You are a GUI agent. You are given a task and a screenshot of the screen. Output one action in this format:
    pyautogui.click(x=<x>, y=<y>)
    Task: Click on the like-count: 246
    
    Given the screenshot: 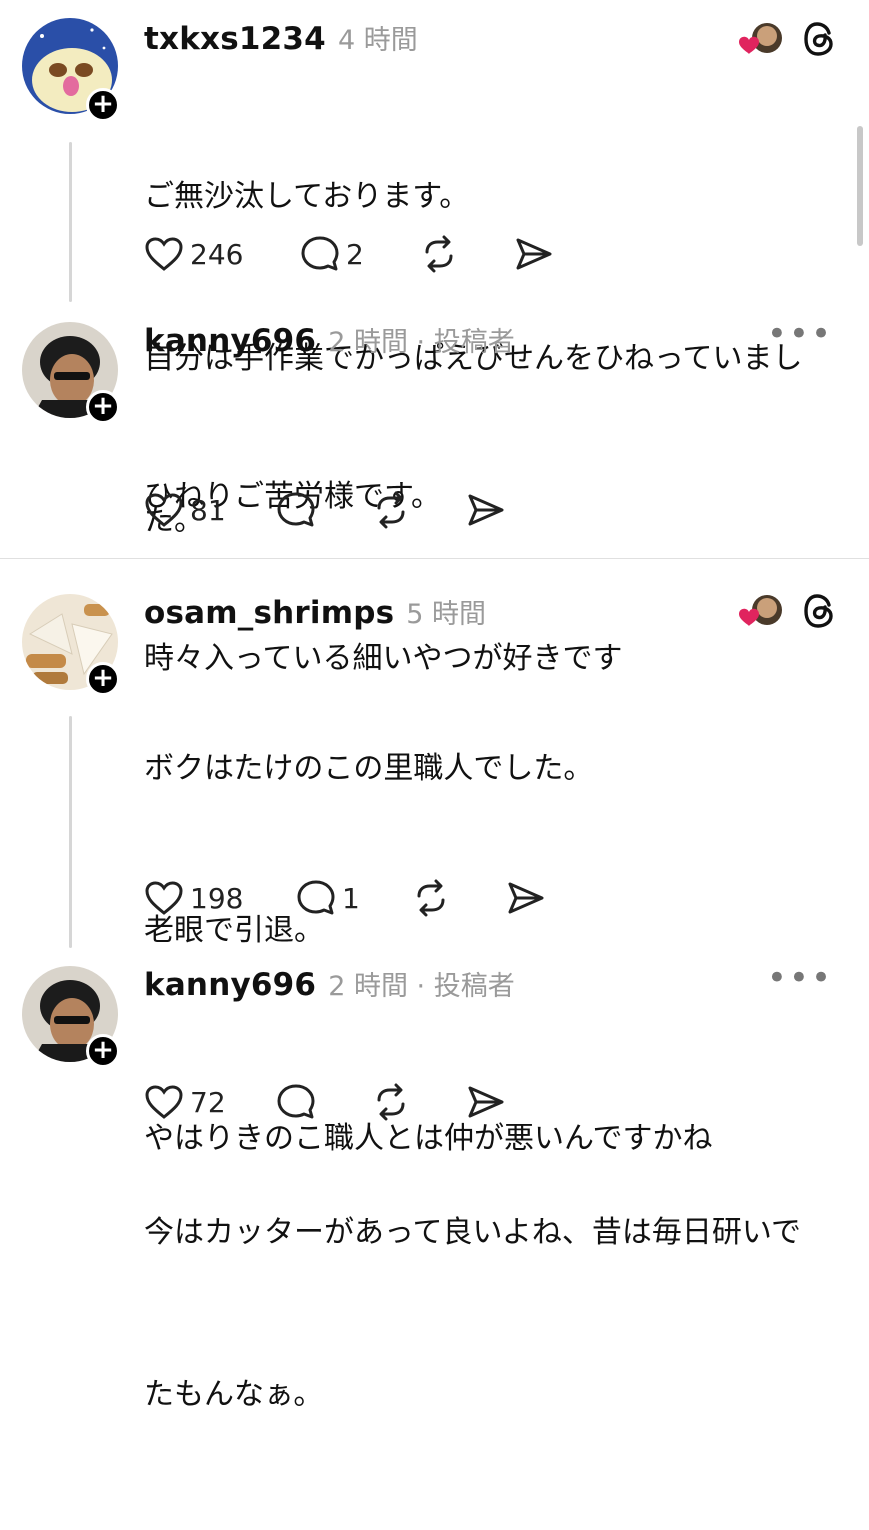 What is the action you would take?
    pyautogui.click(x=217, y=254)
    